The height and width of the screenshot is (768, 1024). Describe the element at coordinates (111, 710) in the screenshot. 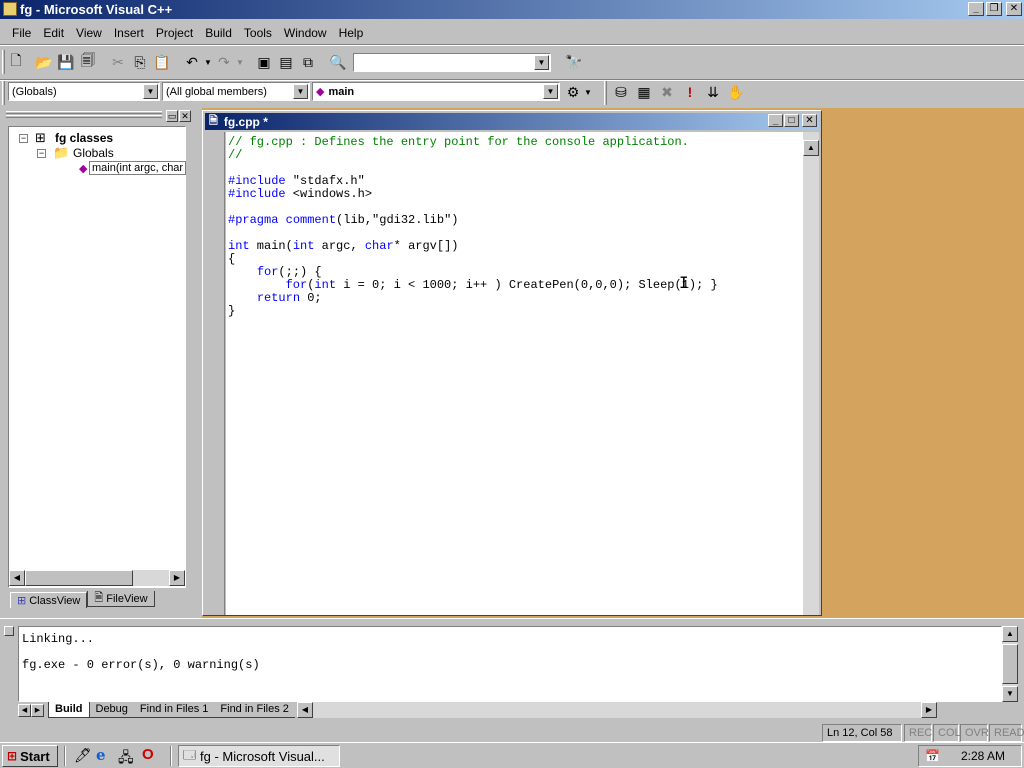

I see `output-tab-debug: Debug` at that location.